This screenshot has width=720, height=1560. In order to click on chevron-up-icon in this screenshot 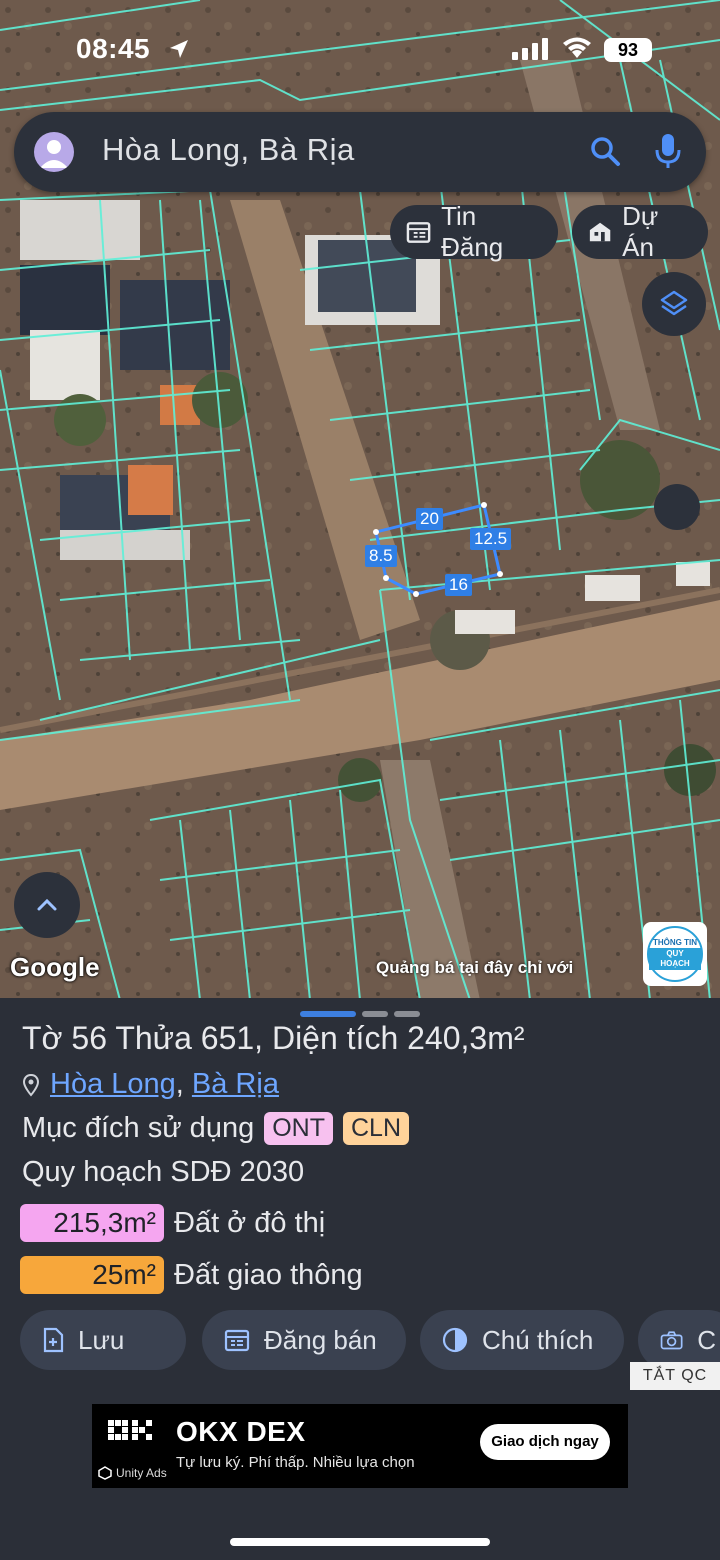, I will do `click(47, 904)`.